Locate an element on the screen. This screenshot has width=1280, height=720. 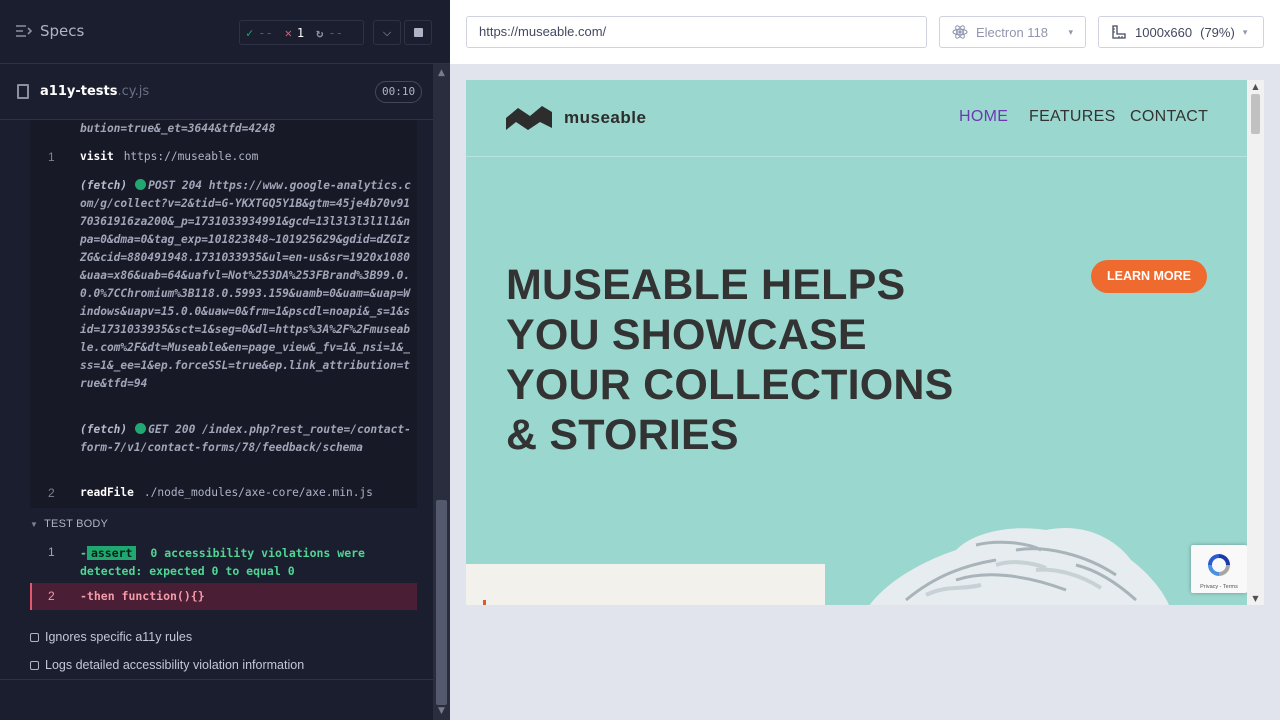
site-logo: museable is located at coordinates (576, 118).